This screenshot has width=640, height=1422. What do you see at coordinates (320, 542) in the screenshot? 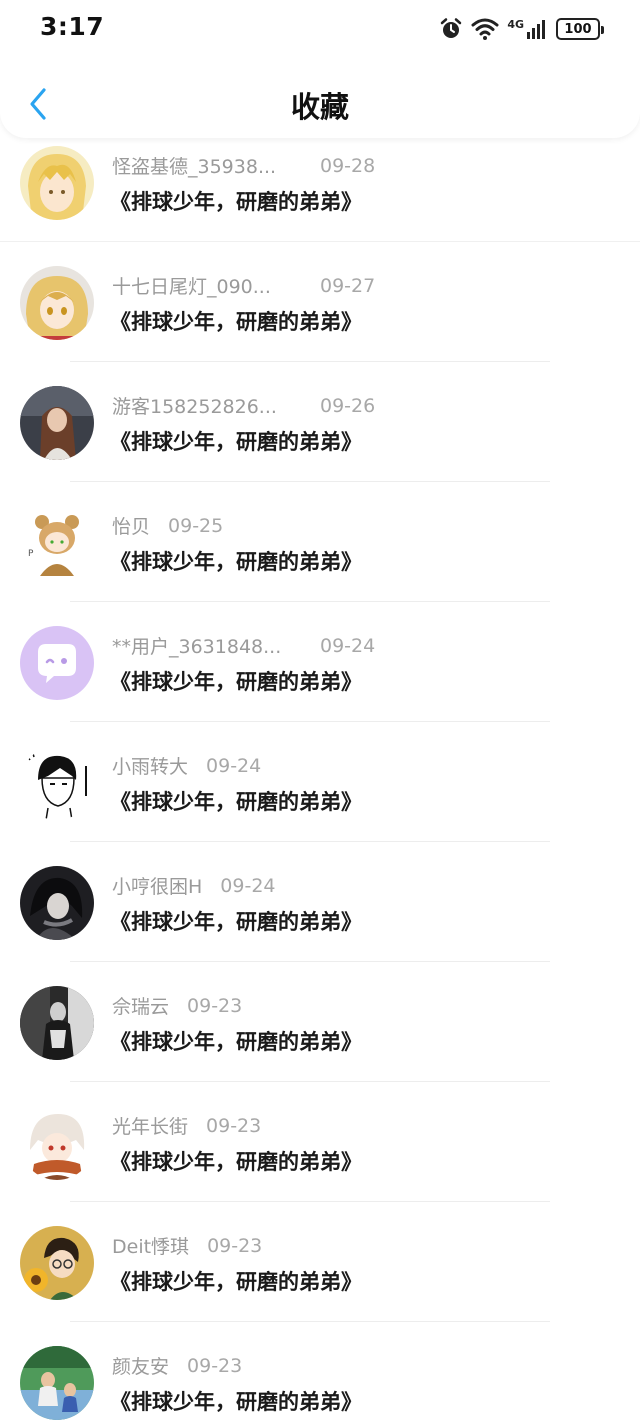
I see `list-item: P 怡贝 09-25 《排球少年，研磨的弟弟》` at bounding box center [320, 542].